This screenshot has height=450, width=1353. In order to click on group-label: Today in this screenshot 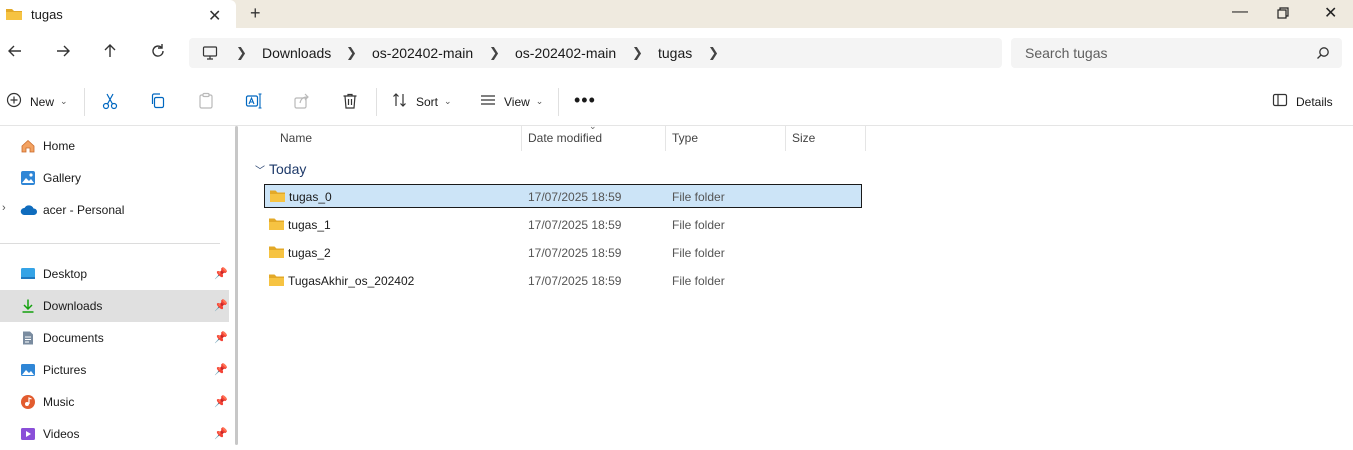, I will do `click(288, 169)`.